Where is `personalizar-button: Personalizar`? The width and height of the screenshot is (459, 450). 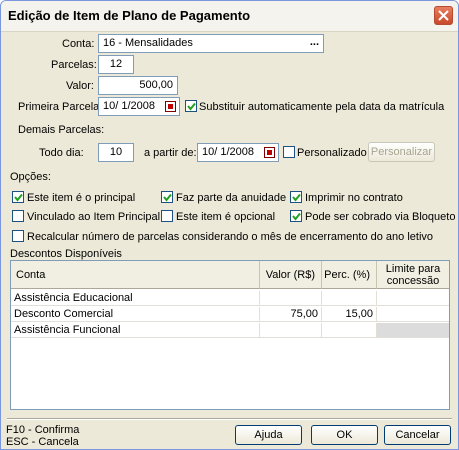 personalizar-button: Personalizar is located at coordinates (401, 152).